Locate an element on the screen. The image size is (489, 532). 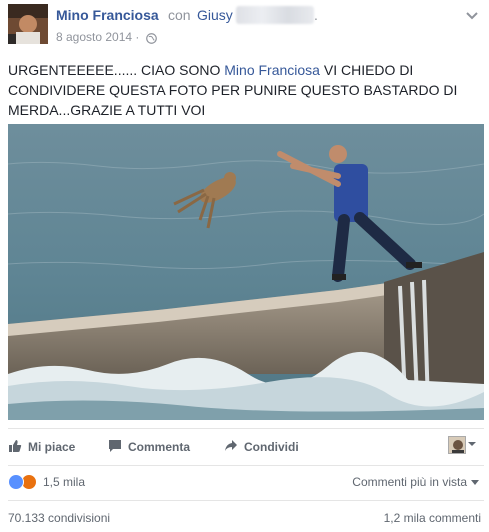
comment-button: Commenta is located at coordinates (149, 447).